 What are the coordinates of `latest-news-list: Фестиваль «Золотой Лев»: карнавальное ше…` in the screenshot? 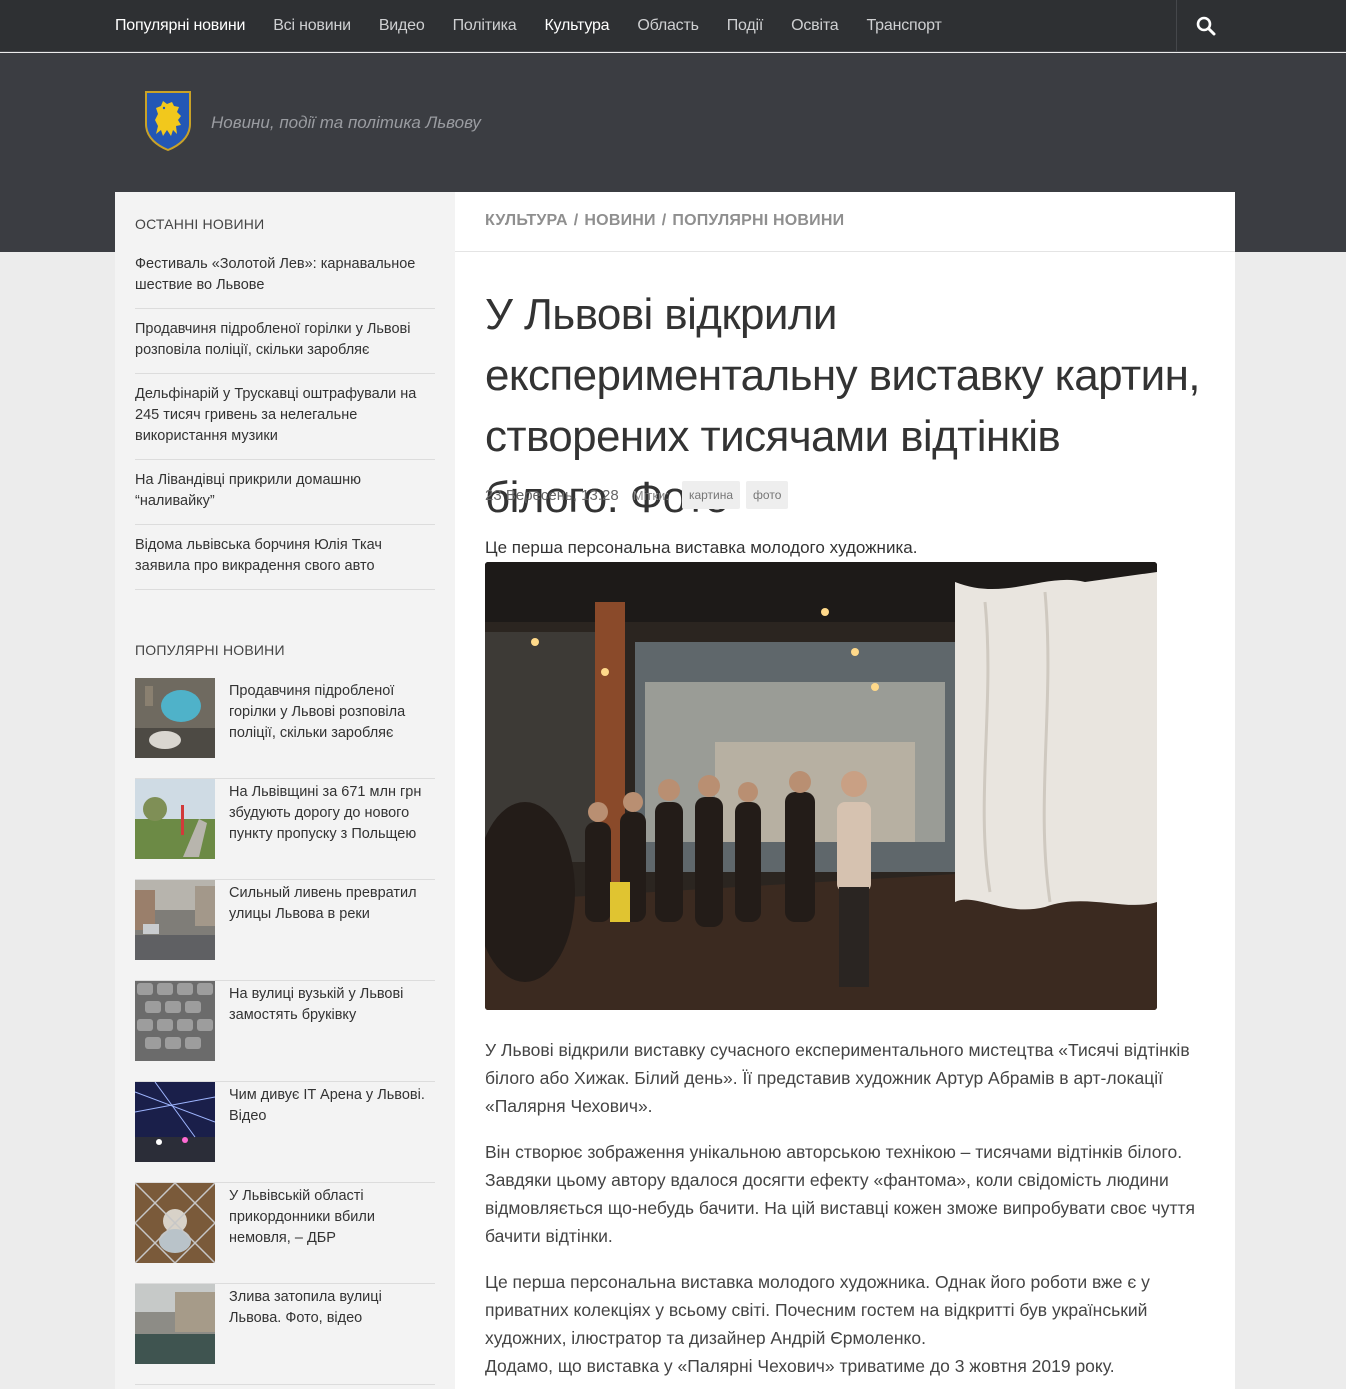 It's located at (285, 417).